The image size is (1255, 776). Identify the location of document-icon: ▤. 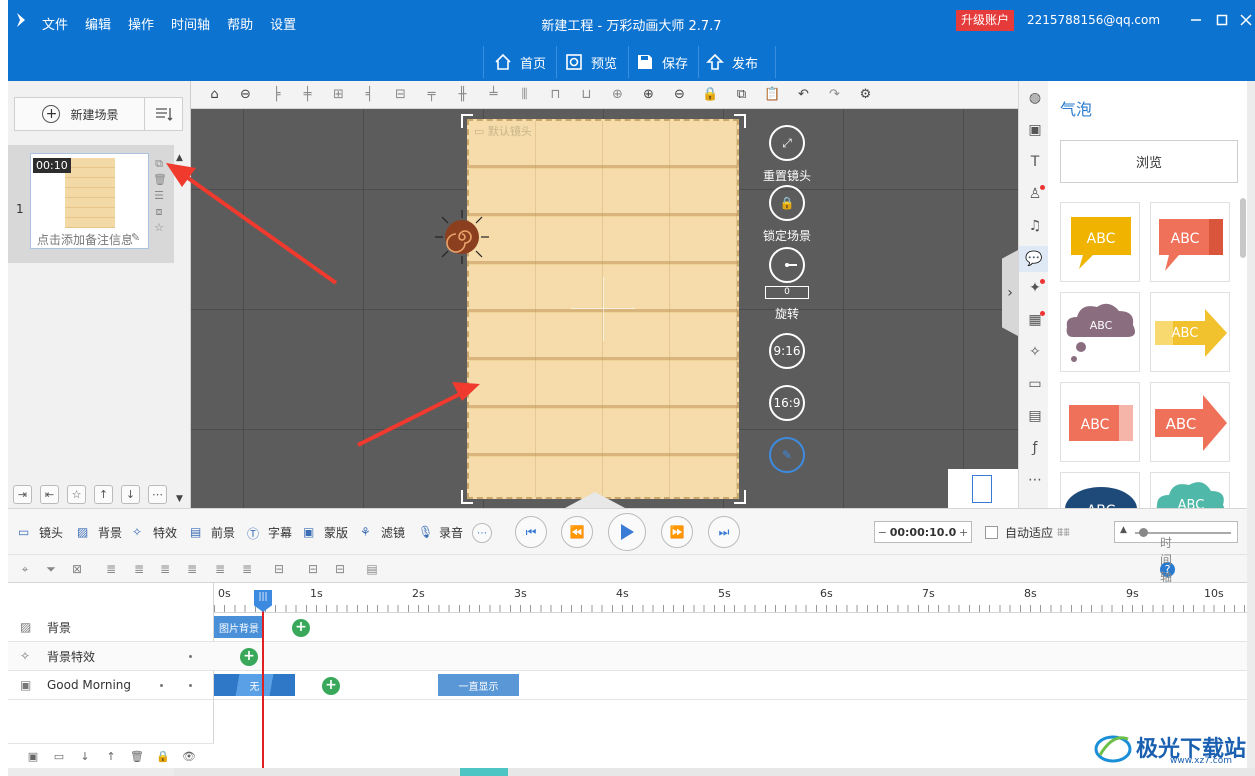
(372, 569).